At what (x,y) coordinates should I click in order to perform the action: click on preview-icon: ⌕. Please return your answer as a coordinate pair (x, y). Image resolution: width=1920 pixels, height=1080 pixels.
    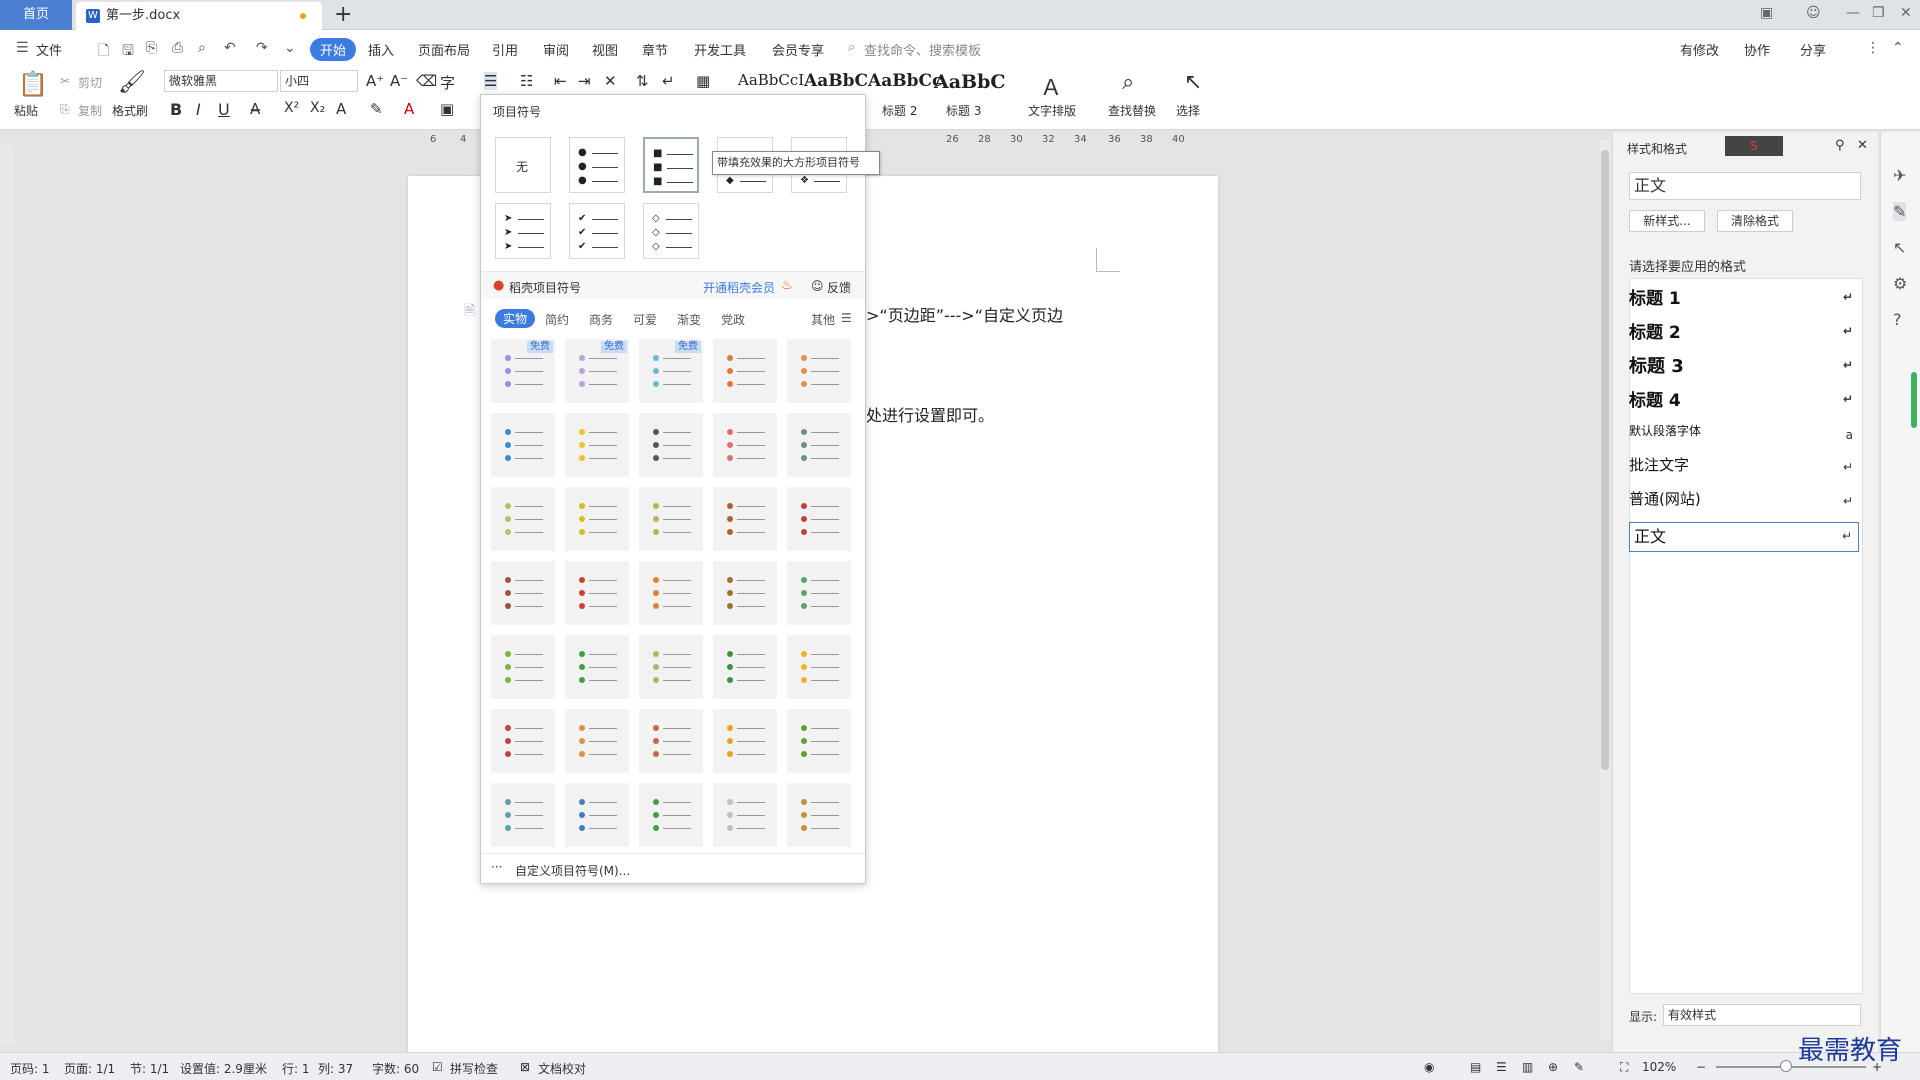
    Looking at the image, I should click on (202, 48).